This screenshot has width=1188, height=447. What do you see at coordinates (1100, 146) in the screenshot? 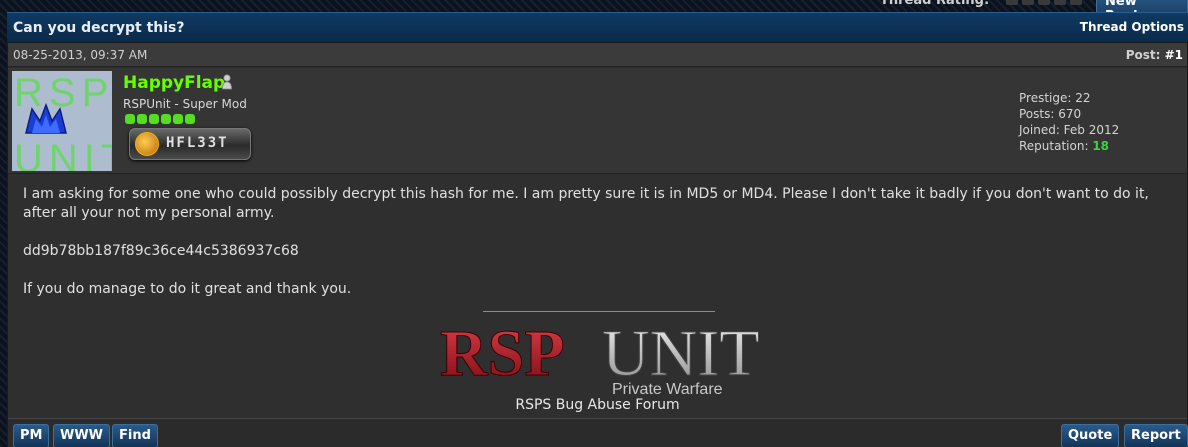
I see `reputation-value: 18` at bounding box center [1100, 146].